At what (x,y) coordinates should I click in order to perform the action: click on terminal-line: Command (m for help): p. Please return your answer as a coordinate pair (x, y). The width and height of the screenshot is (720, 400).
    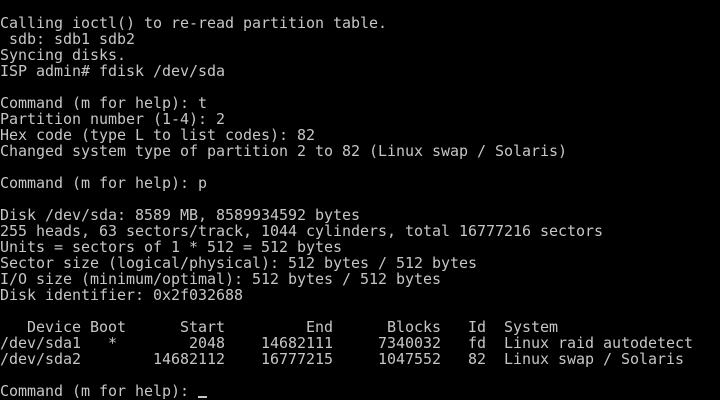
    Looking at the image, I should click on (104, 183).